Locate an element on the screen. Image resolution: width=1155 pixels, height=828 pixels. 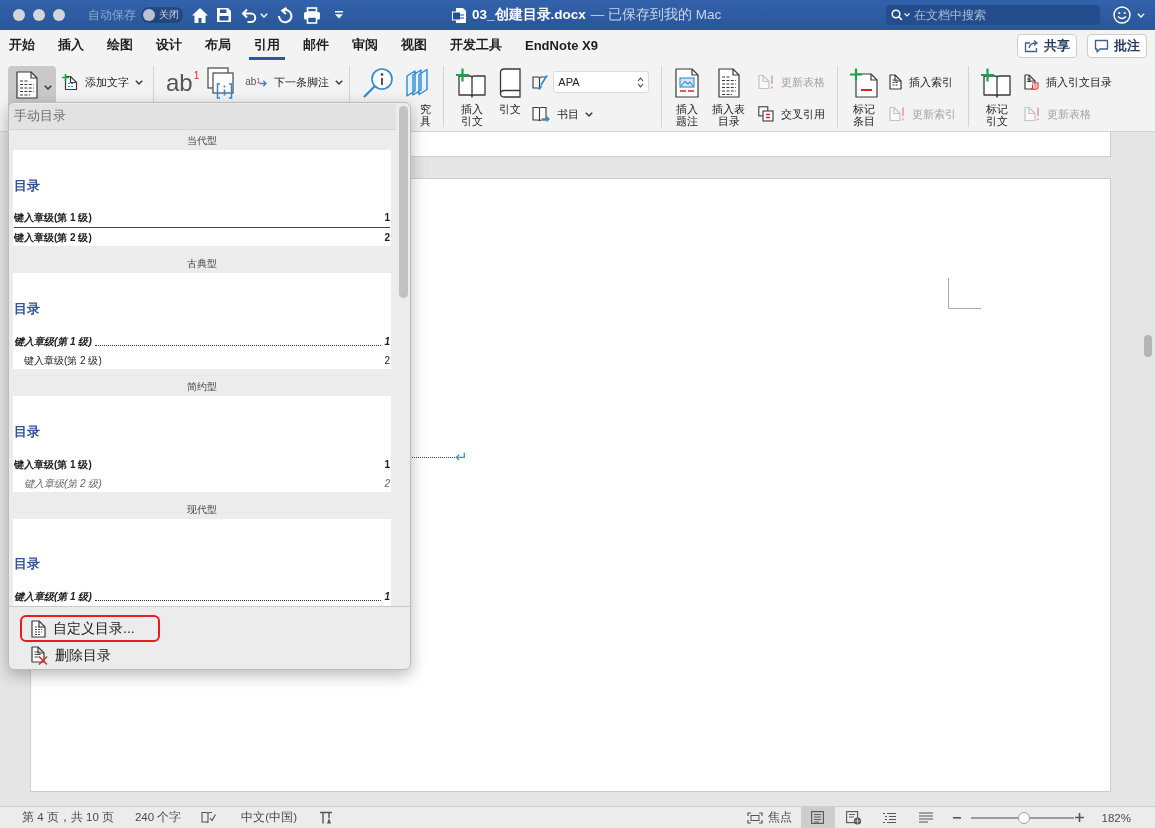
plus-icon is located at coordinates (1079, 817).